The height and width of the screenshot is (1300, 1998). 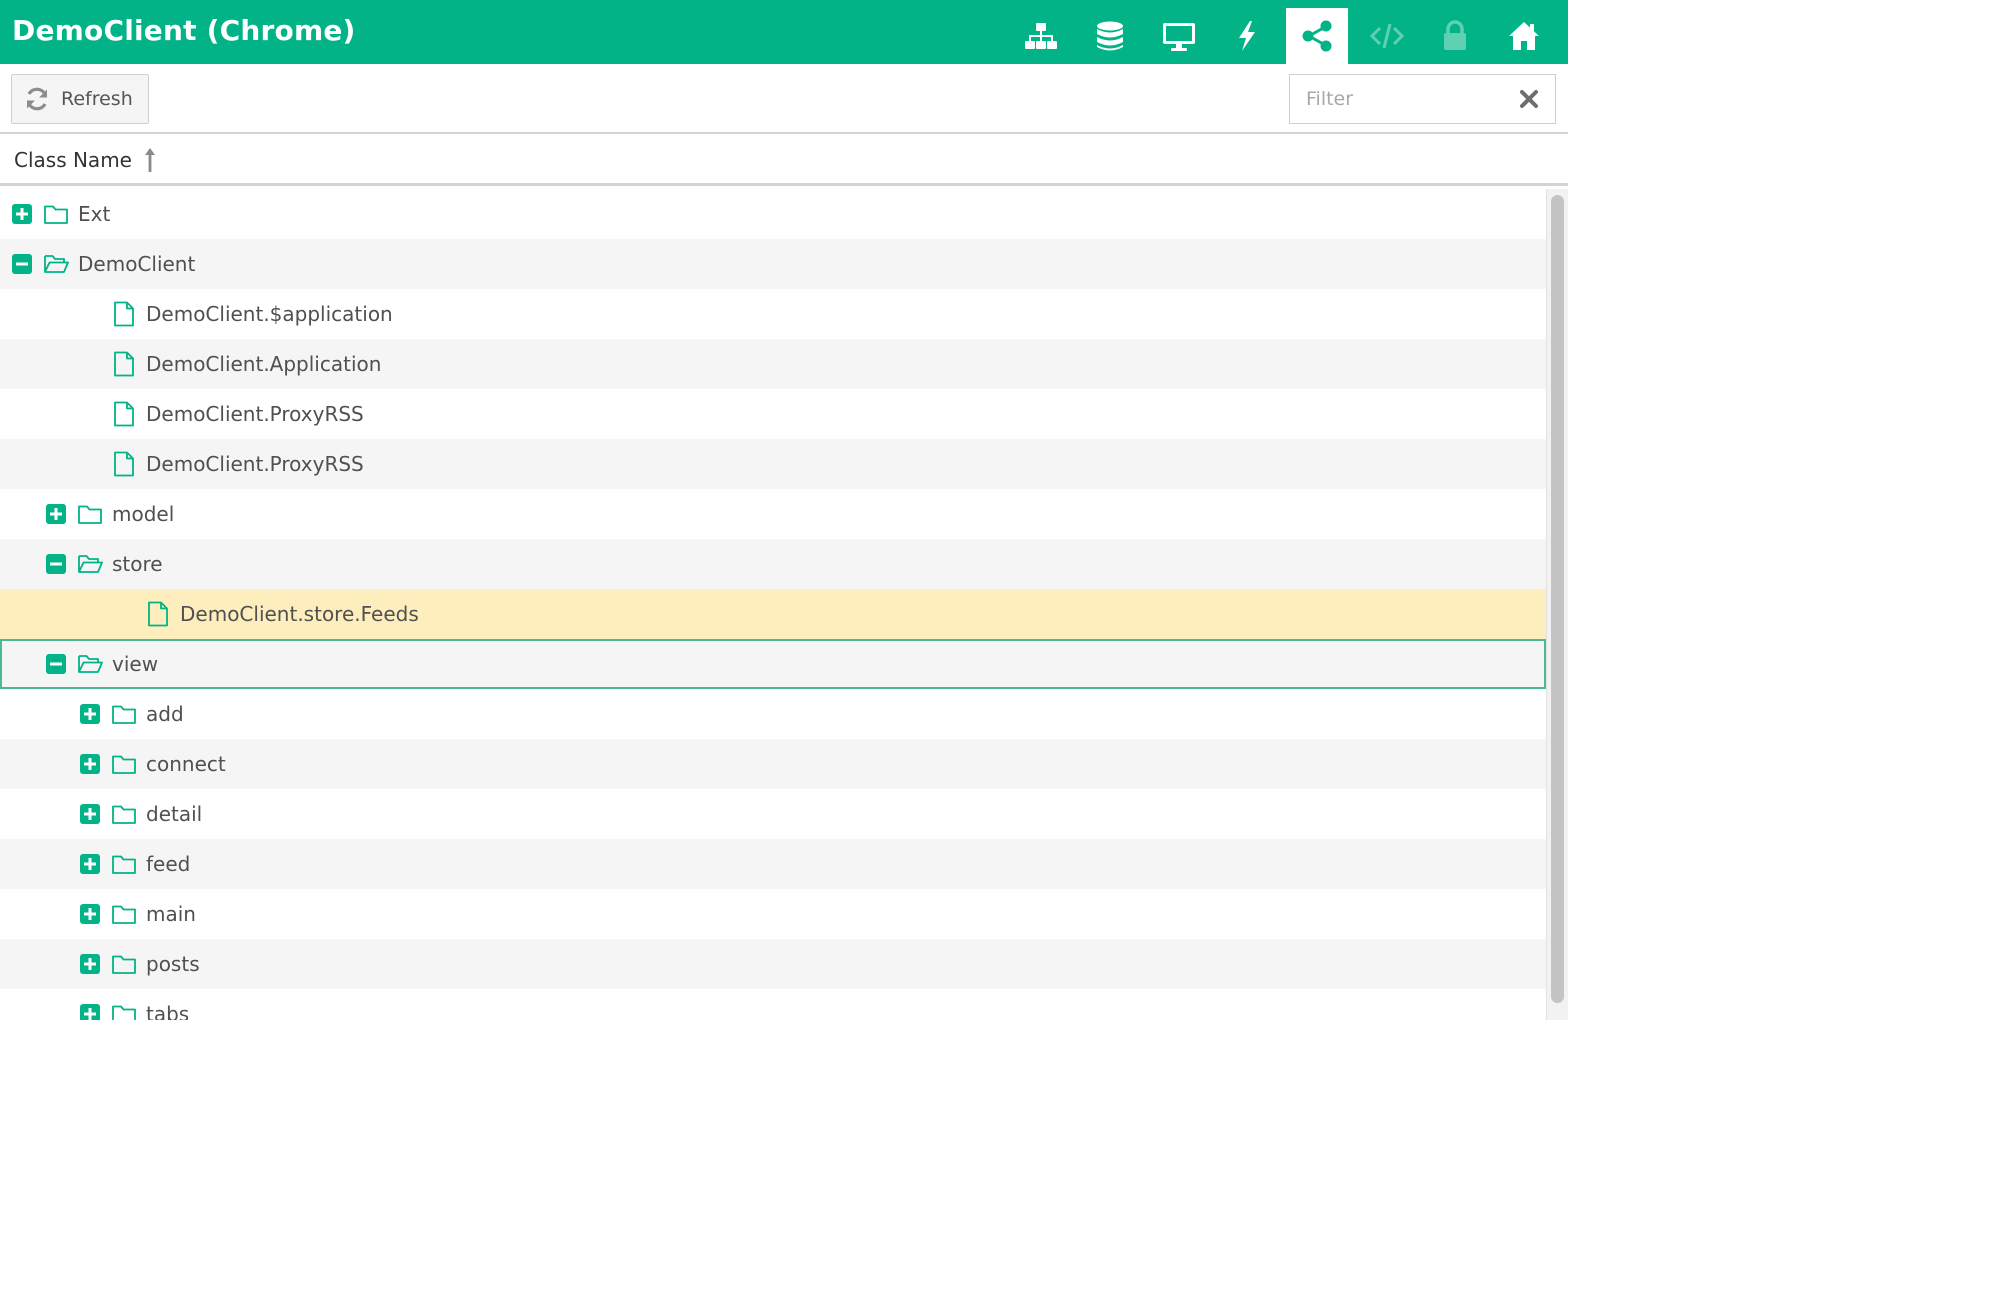 What do you see at coordinates (137, 564) in the screenshot?
I see `tree-row-label: store` at bounding box center [137, 564].